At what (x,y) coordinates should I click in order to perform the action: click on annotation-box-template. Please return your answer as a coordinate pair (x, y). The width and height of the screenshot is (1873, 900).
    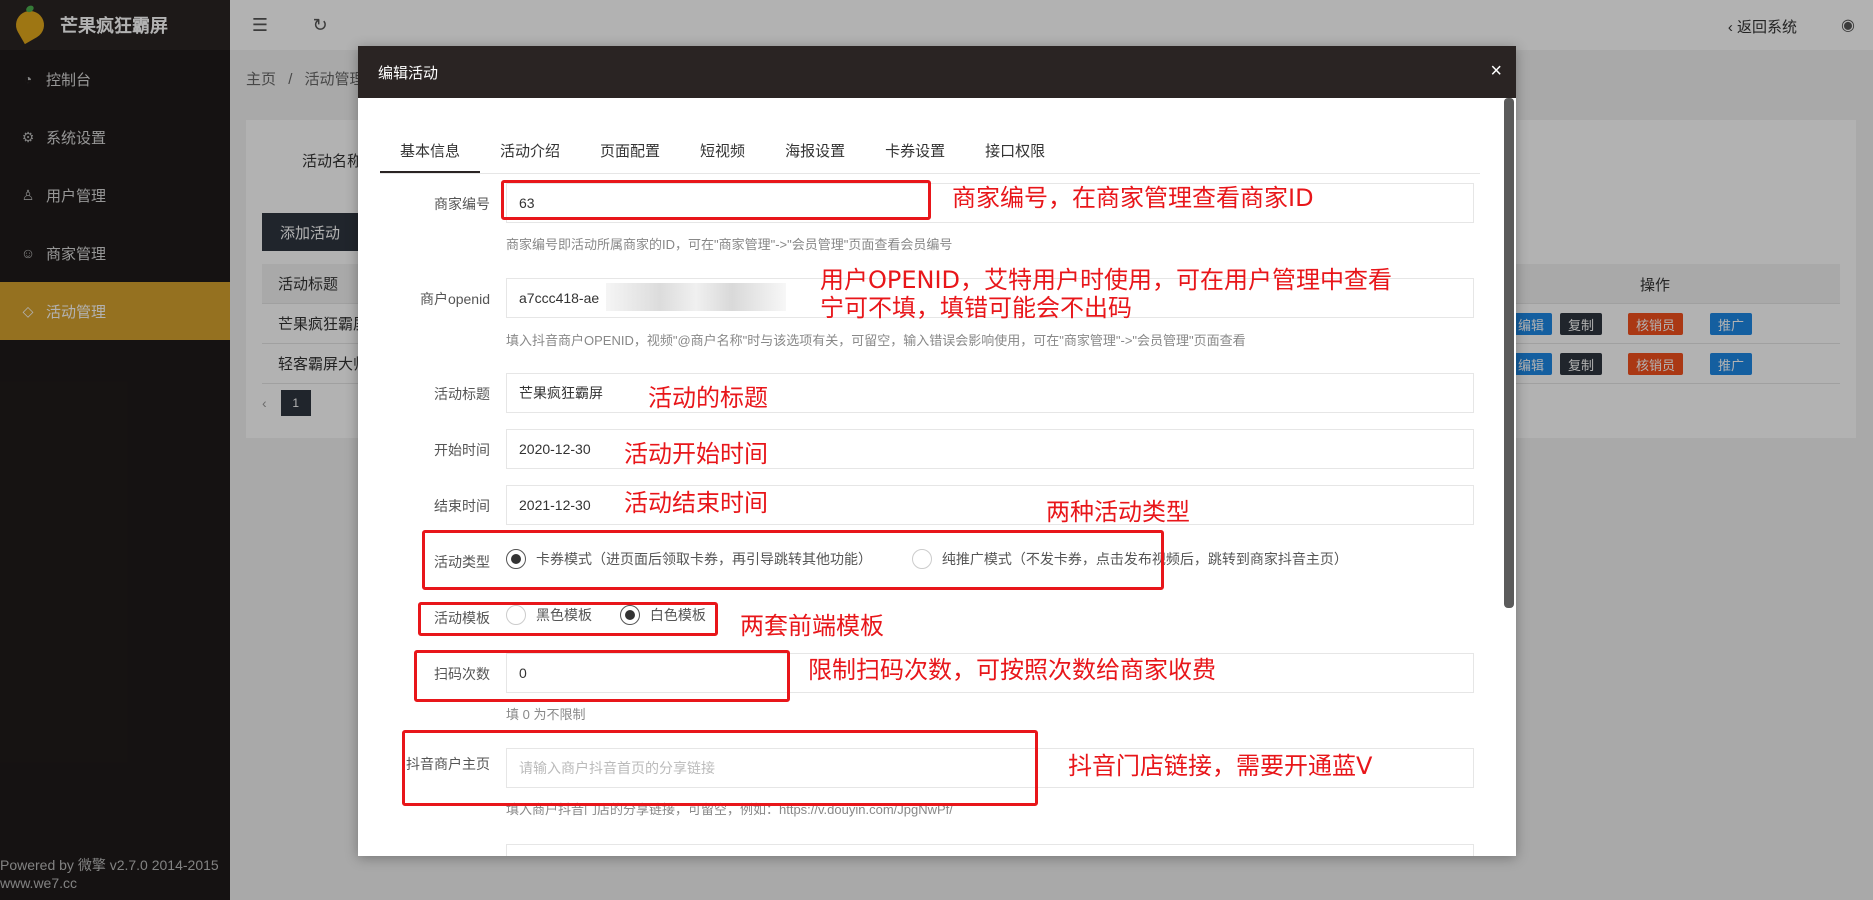
    Looking at the image, I should click on (568, 619).